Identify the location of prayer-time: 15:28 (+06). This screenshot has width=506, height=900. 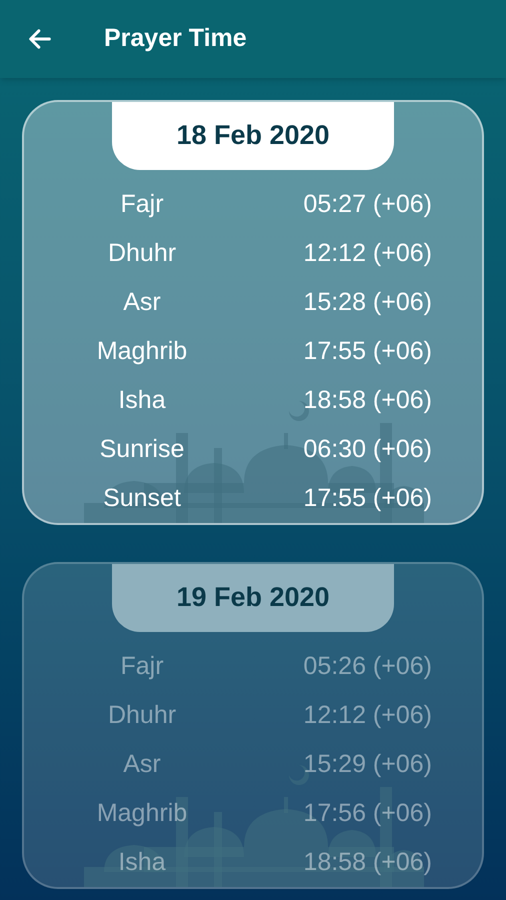
(367, 302).